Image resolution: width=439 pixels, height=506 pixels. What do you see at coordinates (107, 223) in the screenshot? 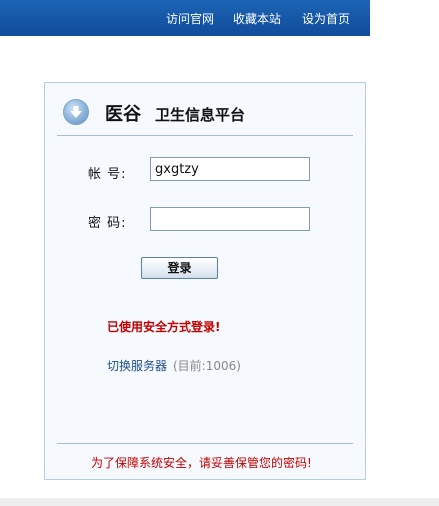
I see `password-label: 密 码:` at bounding box center [107, 223].